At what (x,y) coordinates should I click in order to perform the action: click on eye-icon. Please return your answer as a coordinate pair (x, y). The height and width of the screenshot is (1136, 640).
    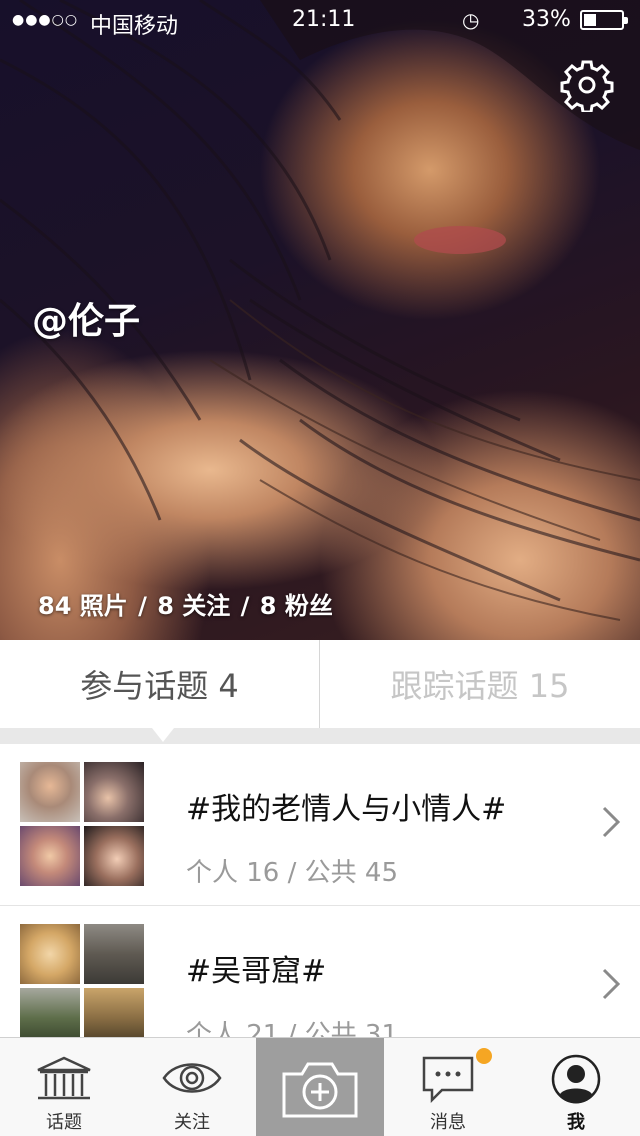
    Looking at the image, I should click on (192, 1078).